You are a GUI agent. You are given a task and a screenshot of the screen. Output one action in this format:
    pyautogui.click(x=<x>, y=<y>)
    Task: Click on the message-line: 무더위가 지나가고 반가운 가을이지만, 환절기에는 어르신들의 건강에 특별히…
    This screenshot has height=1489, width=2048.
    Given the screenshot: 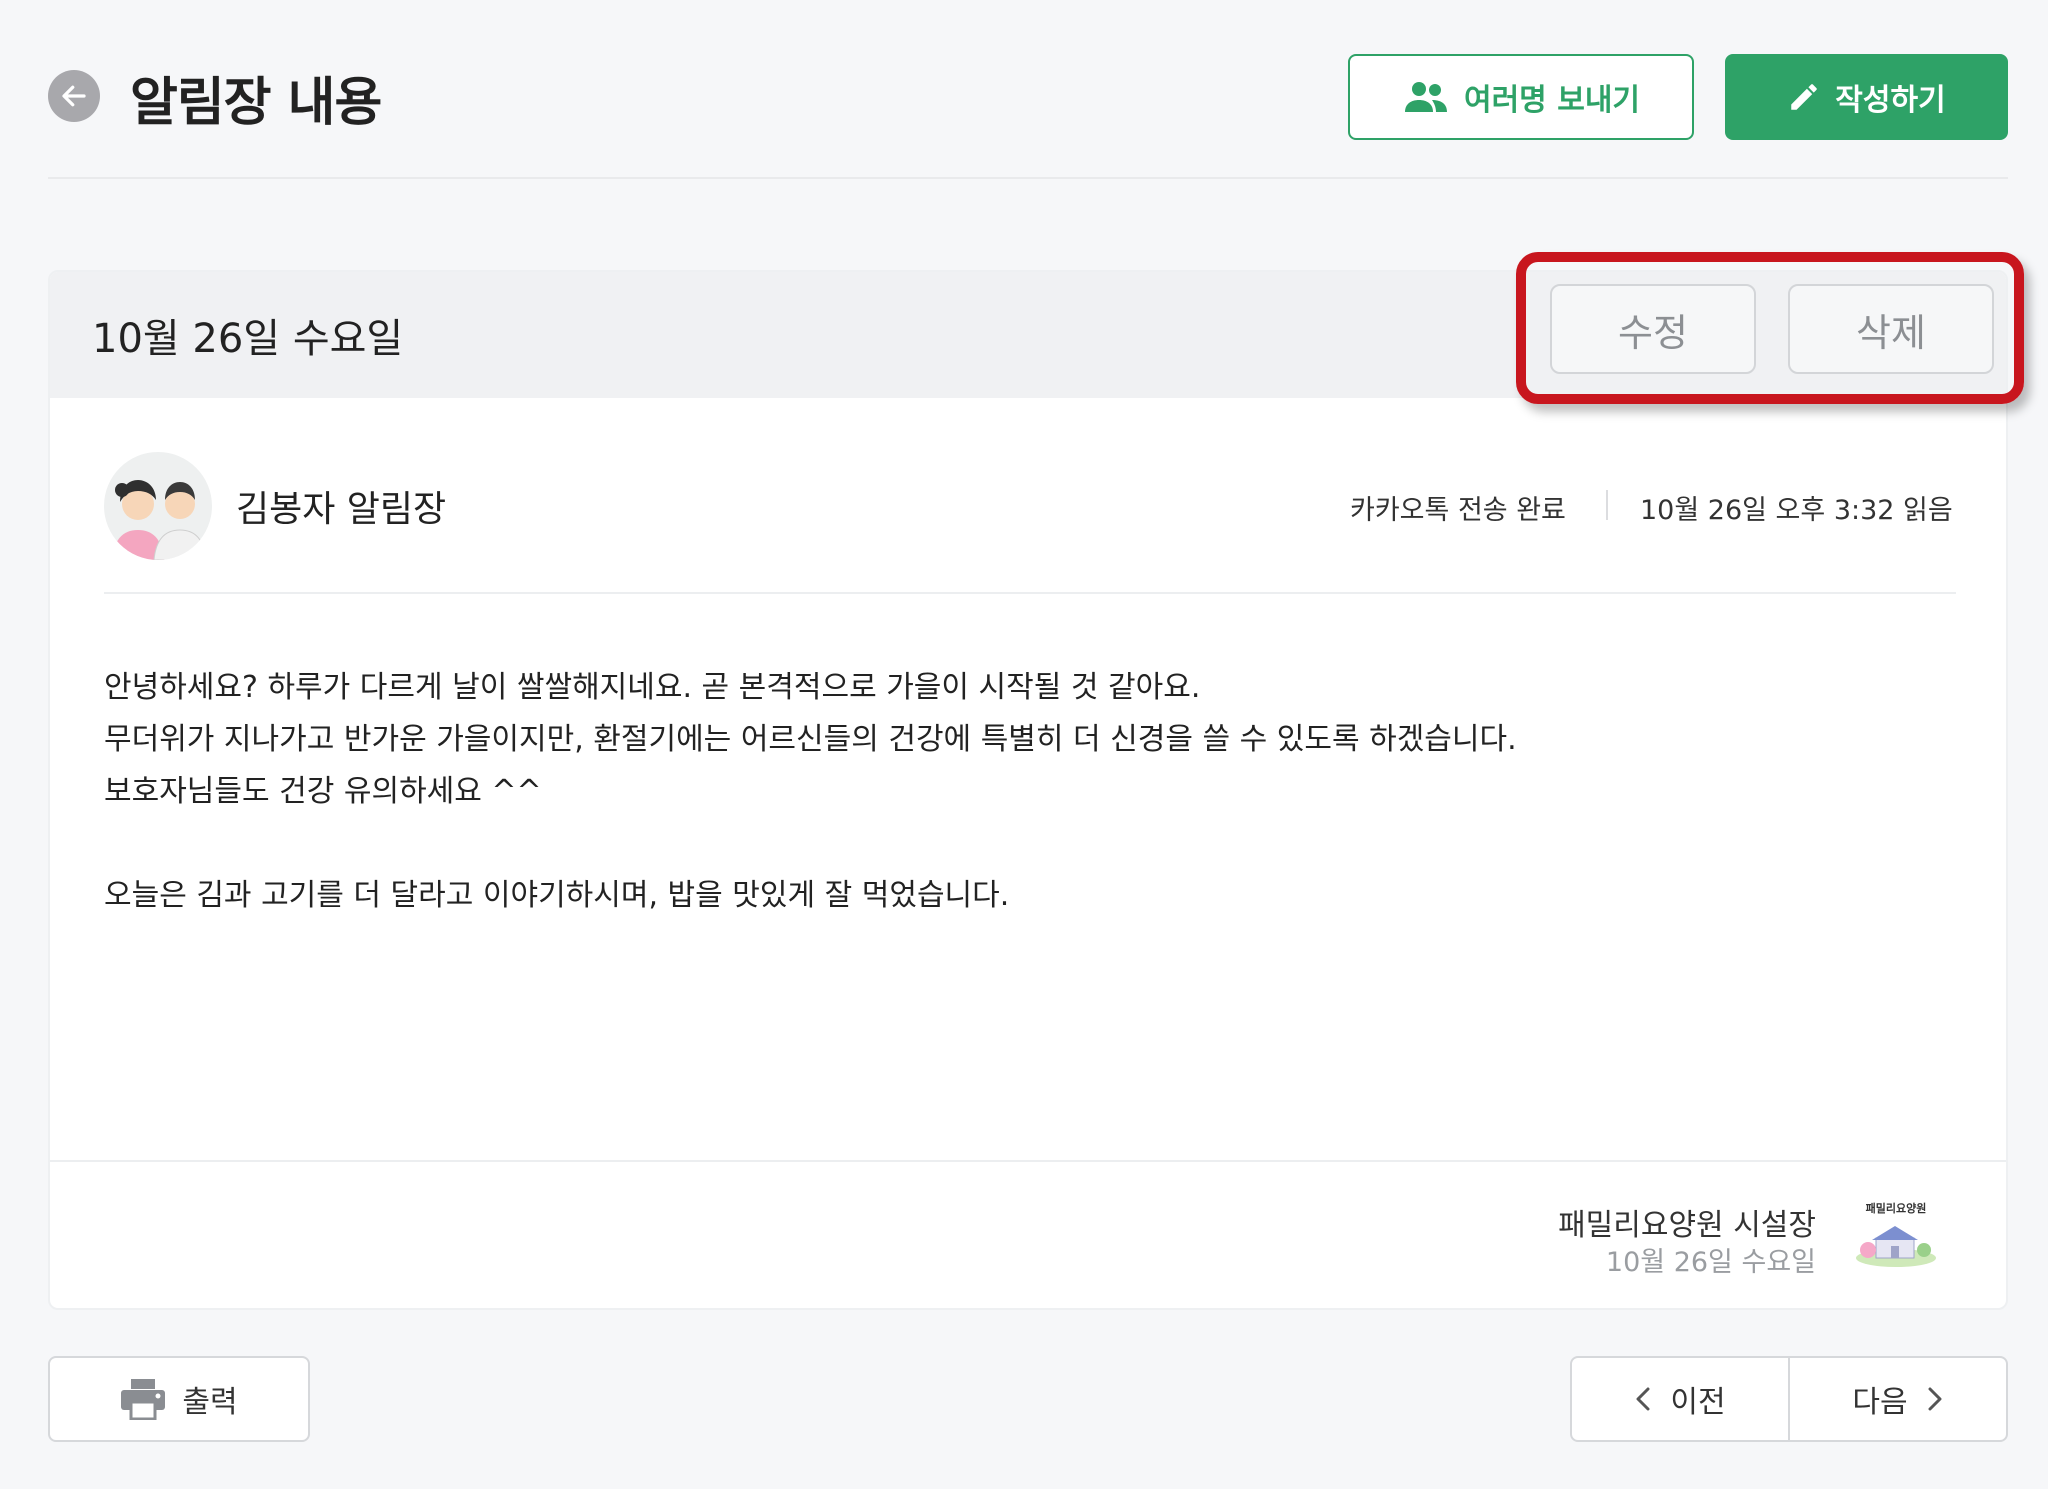 What is the action you would take?
    pyautogui.click(x=810, y=739)
    